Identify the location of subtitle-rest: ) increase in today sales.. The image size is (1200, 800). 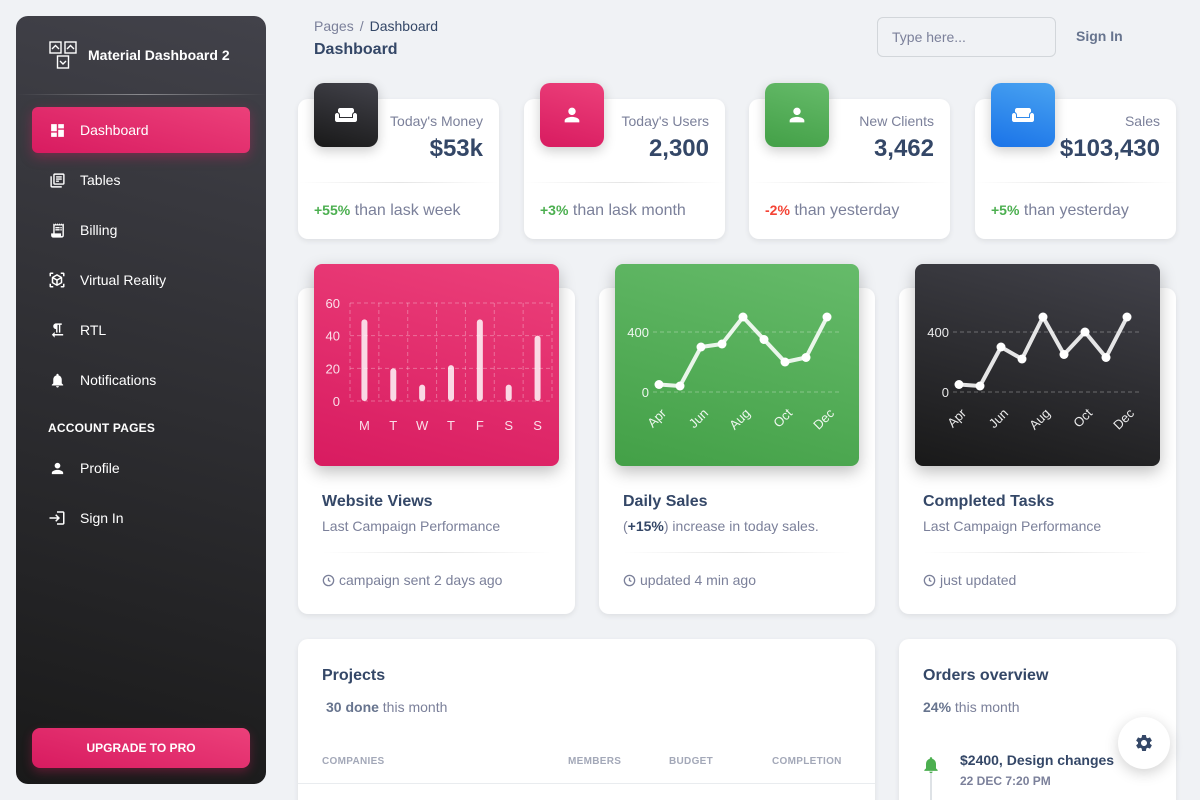
(741, 526).